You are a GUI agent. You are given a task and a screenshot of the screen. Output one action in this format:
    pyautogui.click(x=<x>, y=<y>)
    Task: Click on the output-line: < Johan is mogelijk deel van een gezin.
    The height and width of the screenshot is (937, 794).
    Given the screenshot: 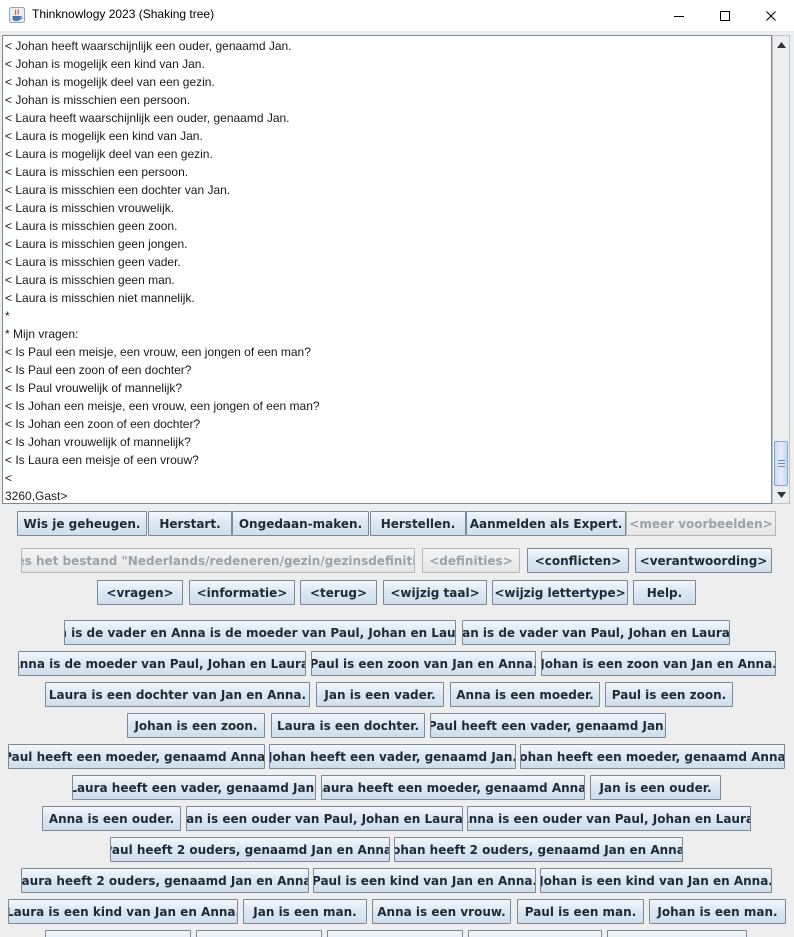 What is the action you would take?
    pyautogui.click(x=110, y=82)
    